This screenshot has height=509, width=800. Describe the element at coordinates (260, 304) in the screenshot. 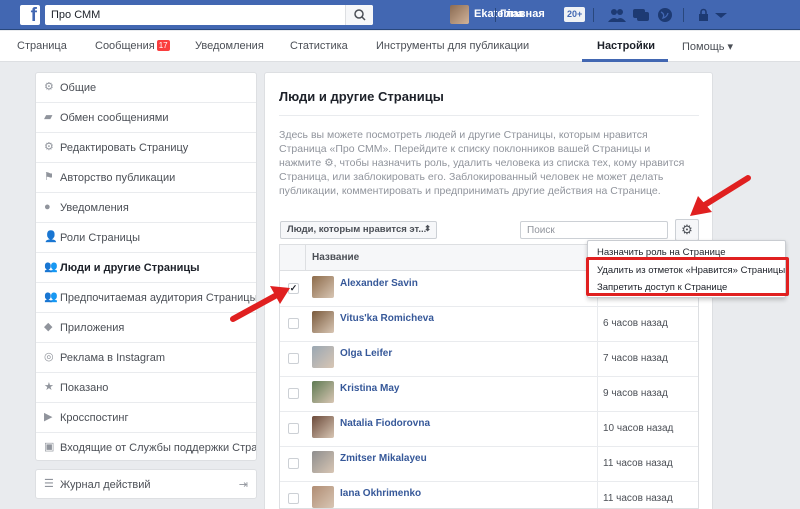

I see `arrow-to-checkbox-icon` at that location.